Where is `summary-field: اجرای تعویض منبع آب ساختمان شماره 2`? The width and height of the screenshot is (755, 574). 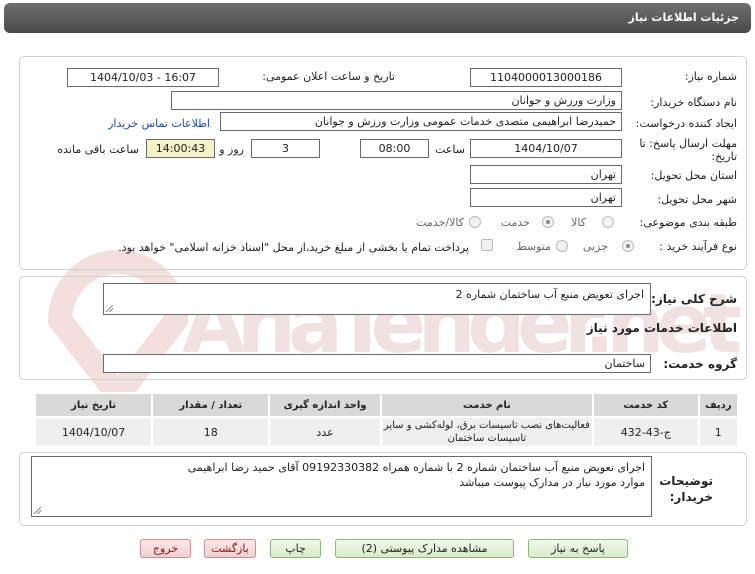
summary-field: اجرای تعویض منبع آب ساختمان شماره 2 is located at coordinates (377, 299).